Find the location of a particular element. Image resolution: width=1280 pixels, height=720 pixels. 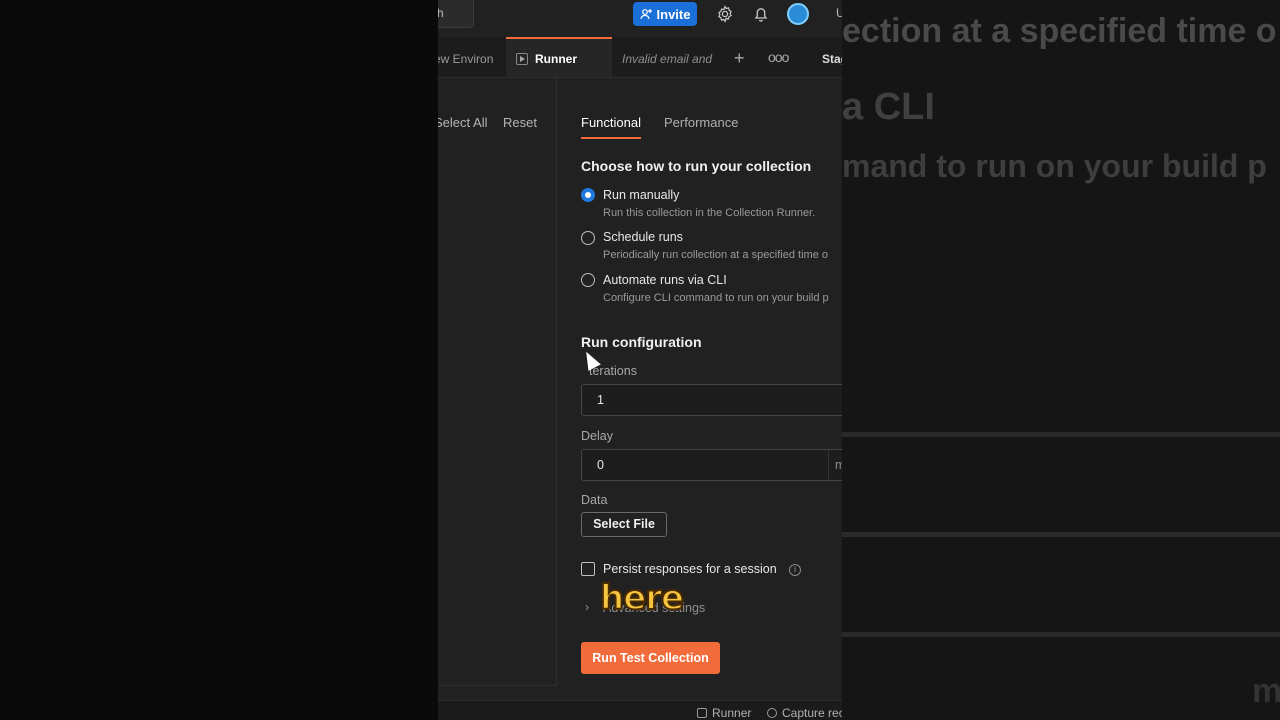

bell-icon is located at coordinates (761, 14).